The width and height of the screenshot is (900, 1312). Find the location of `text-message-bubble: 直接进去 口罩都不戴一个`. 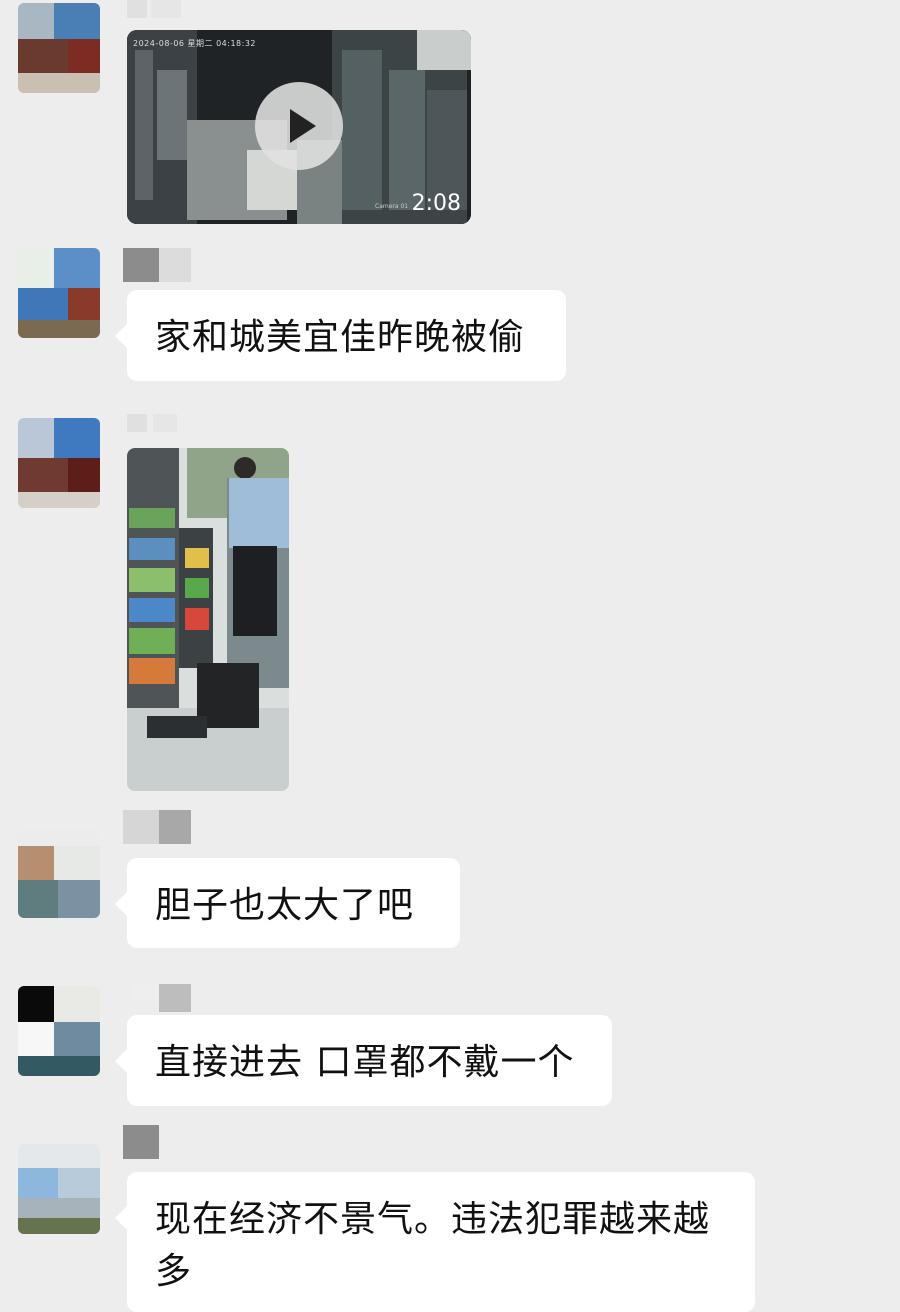

text-message-bubble: 直接进去 口罩都不戴一个 is located at coordinates (363, 1060).